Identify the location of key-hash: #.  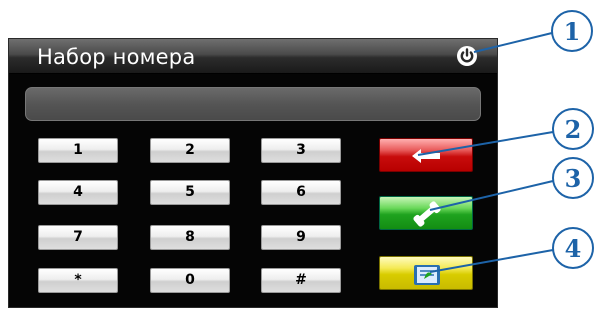
(301, 280).